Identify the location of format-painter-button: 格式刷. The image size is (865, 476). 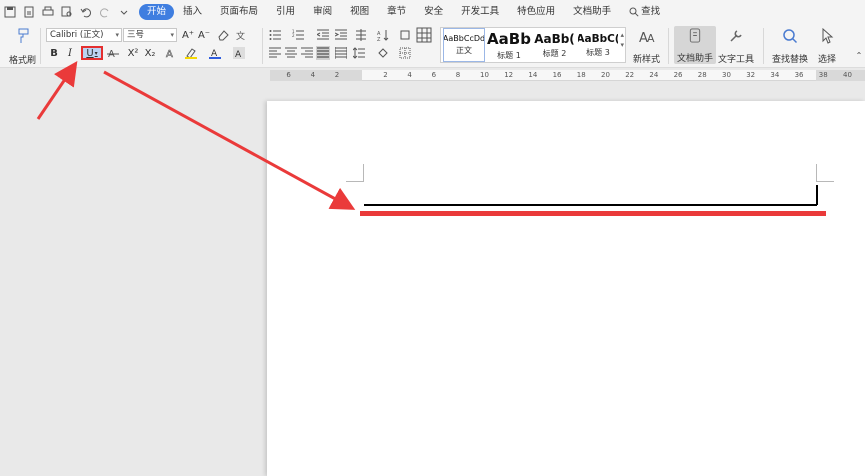
(22, 47).